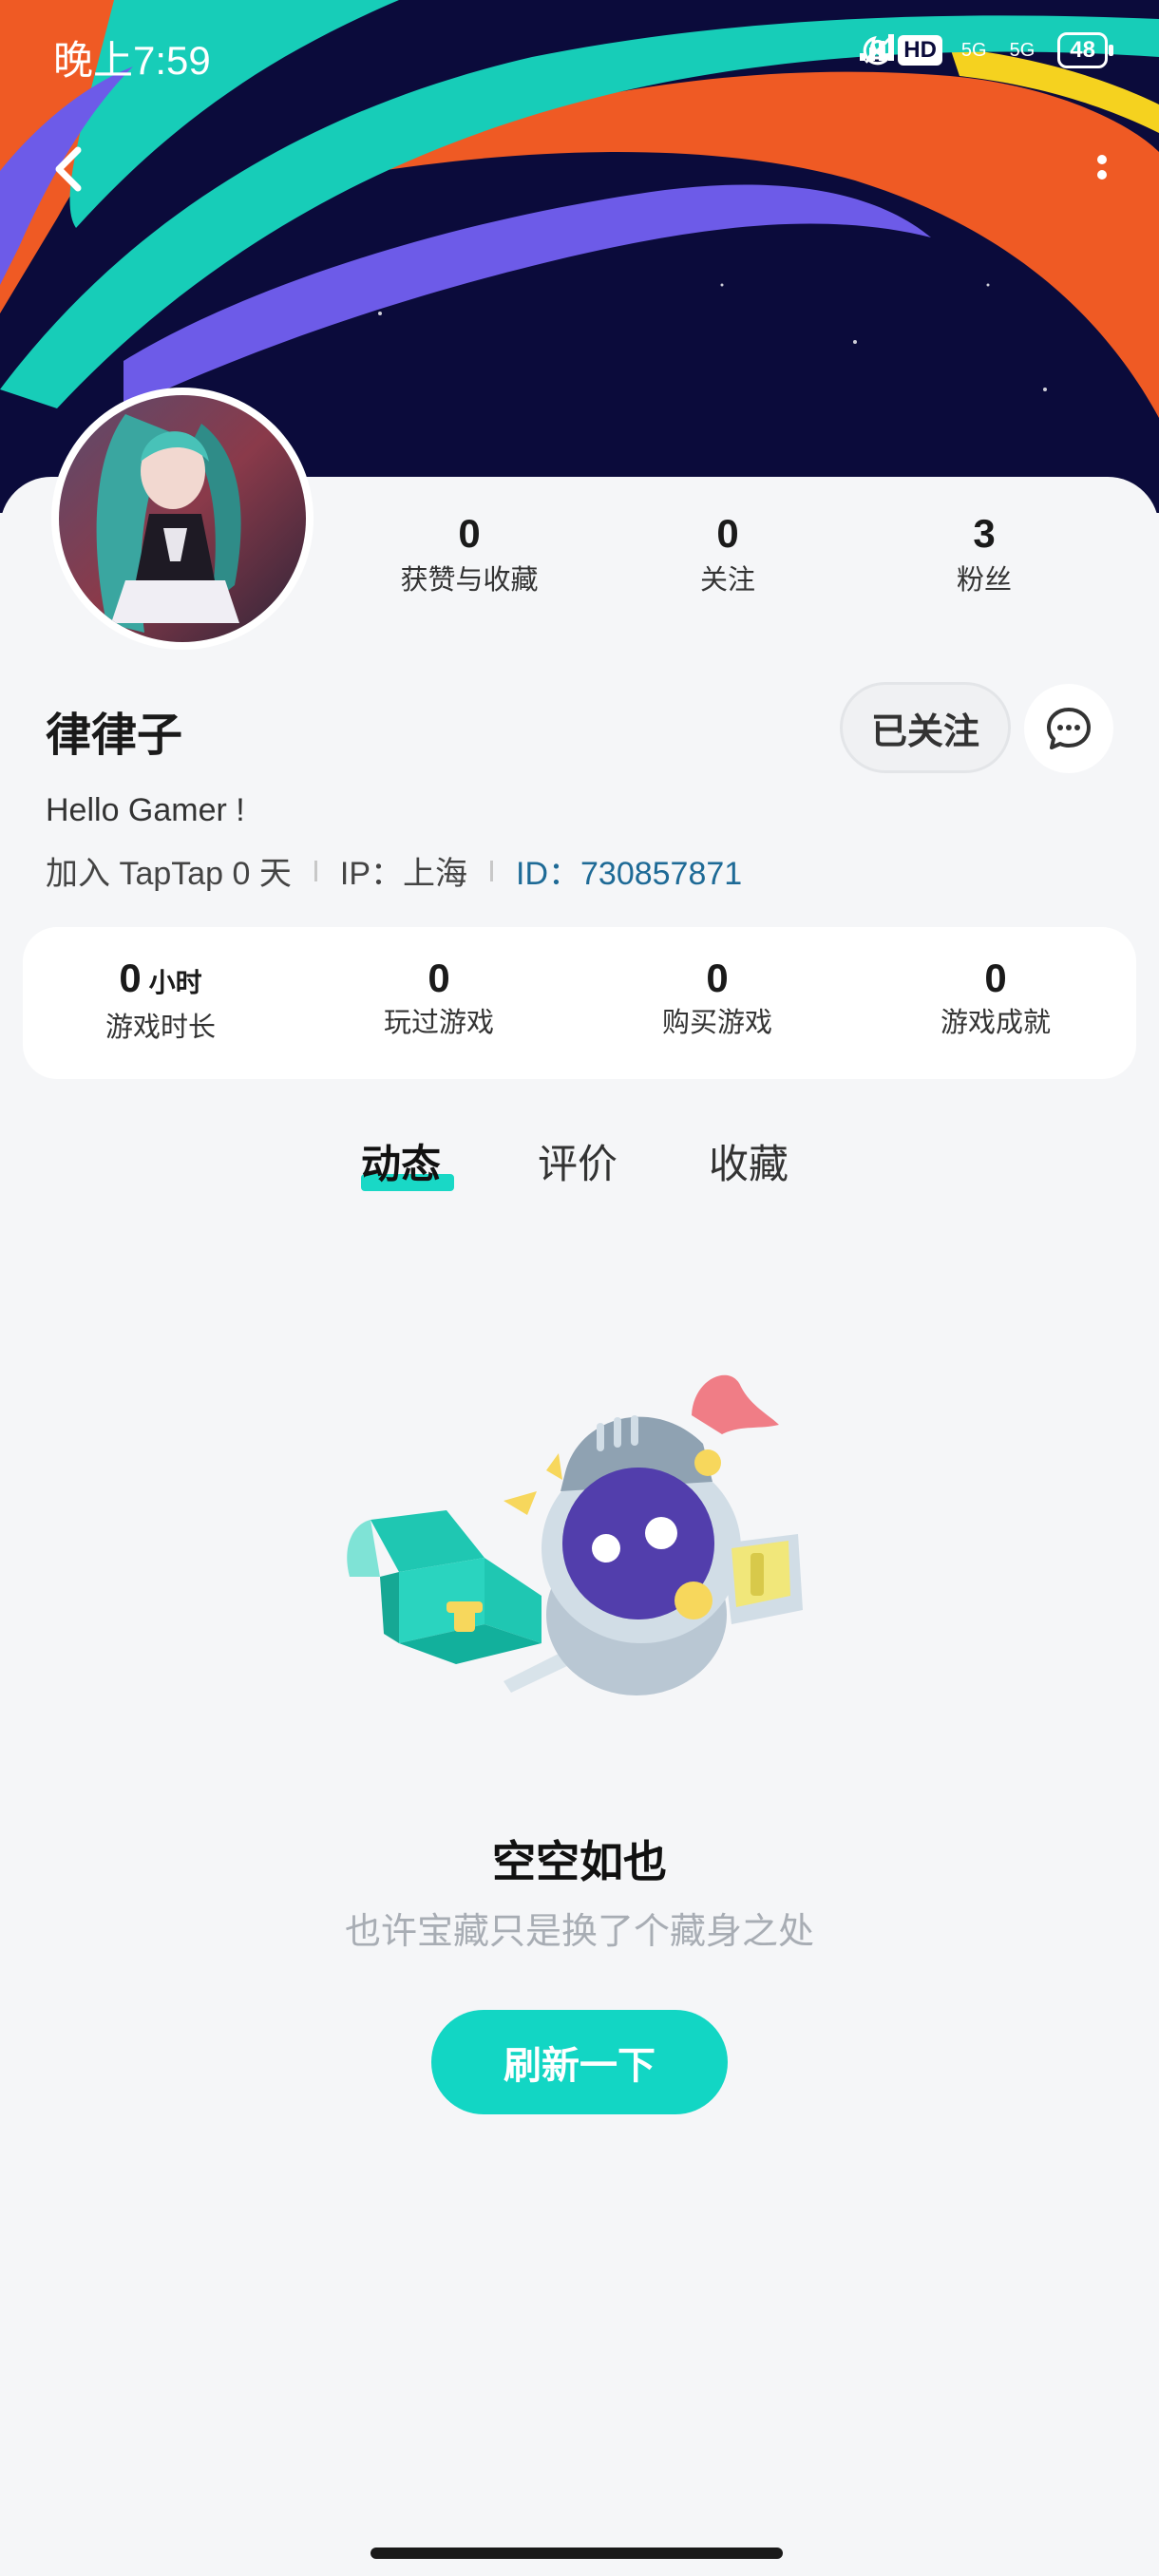 This screenshot has width=1159, height=2576. I want to click on stat-following-label: 关注, so click(727, 579).